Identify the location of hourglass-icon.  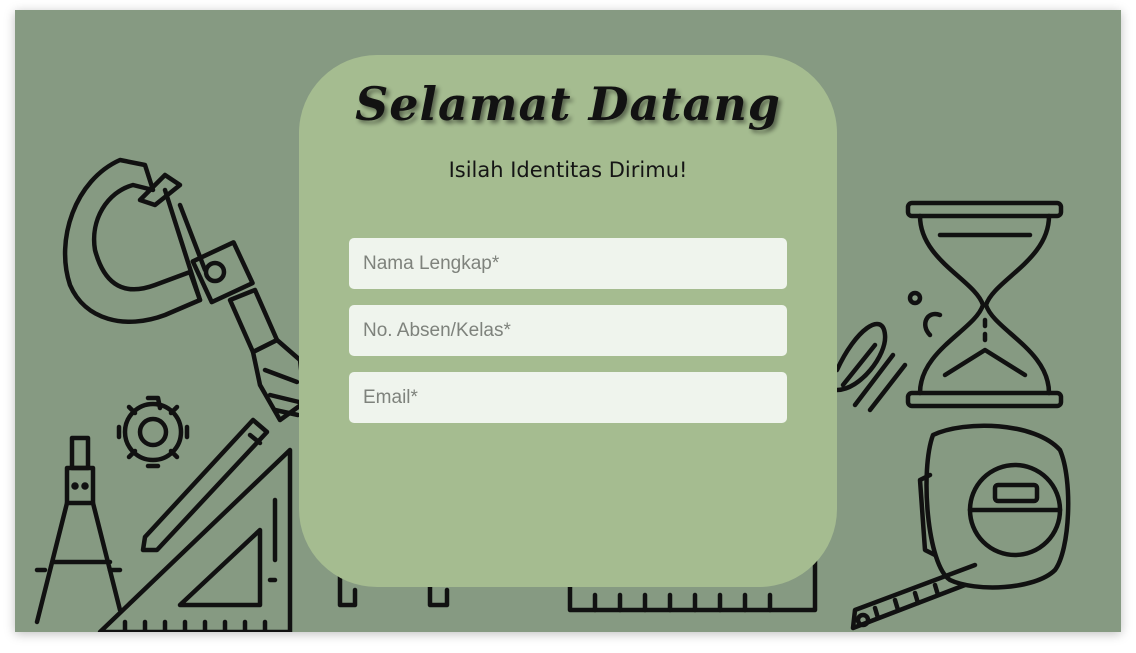
(984, 304).